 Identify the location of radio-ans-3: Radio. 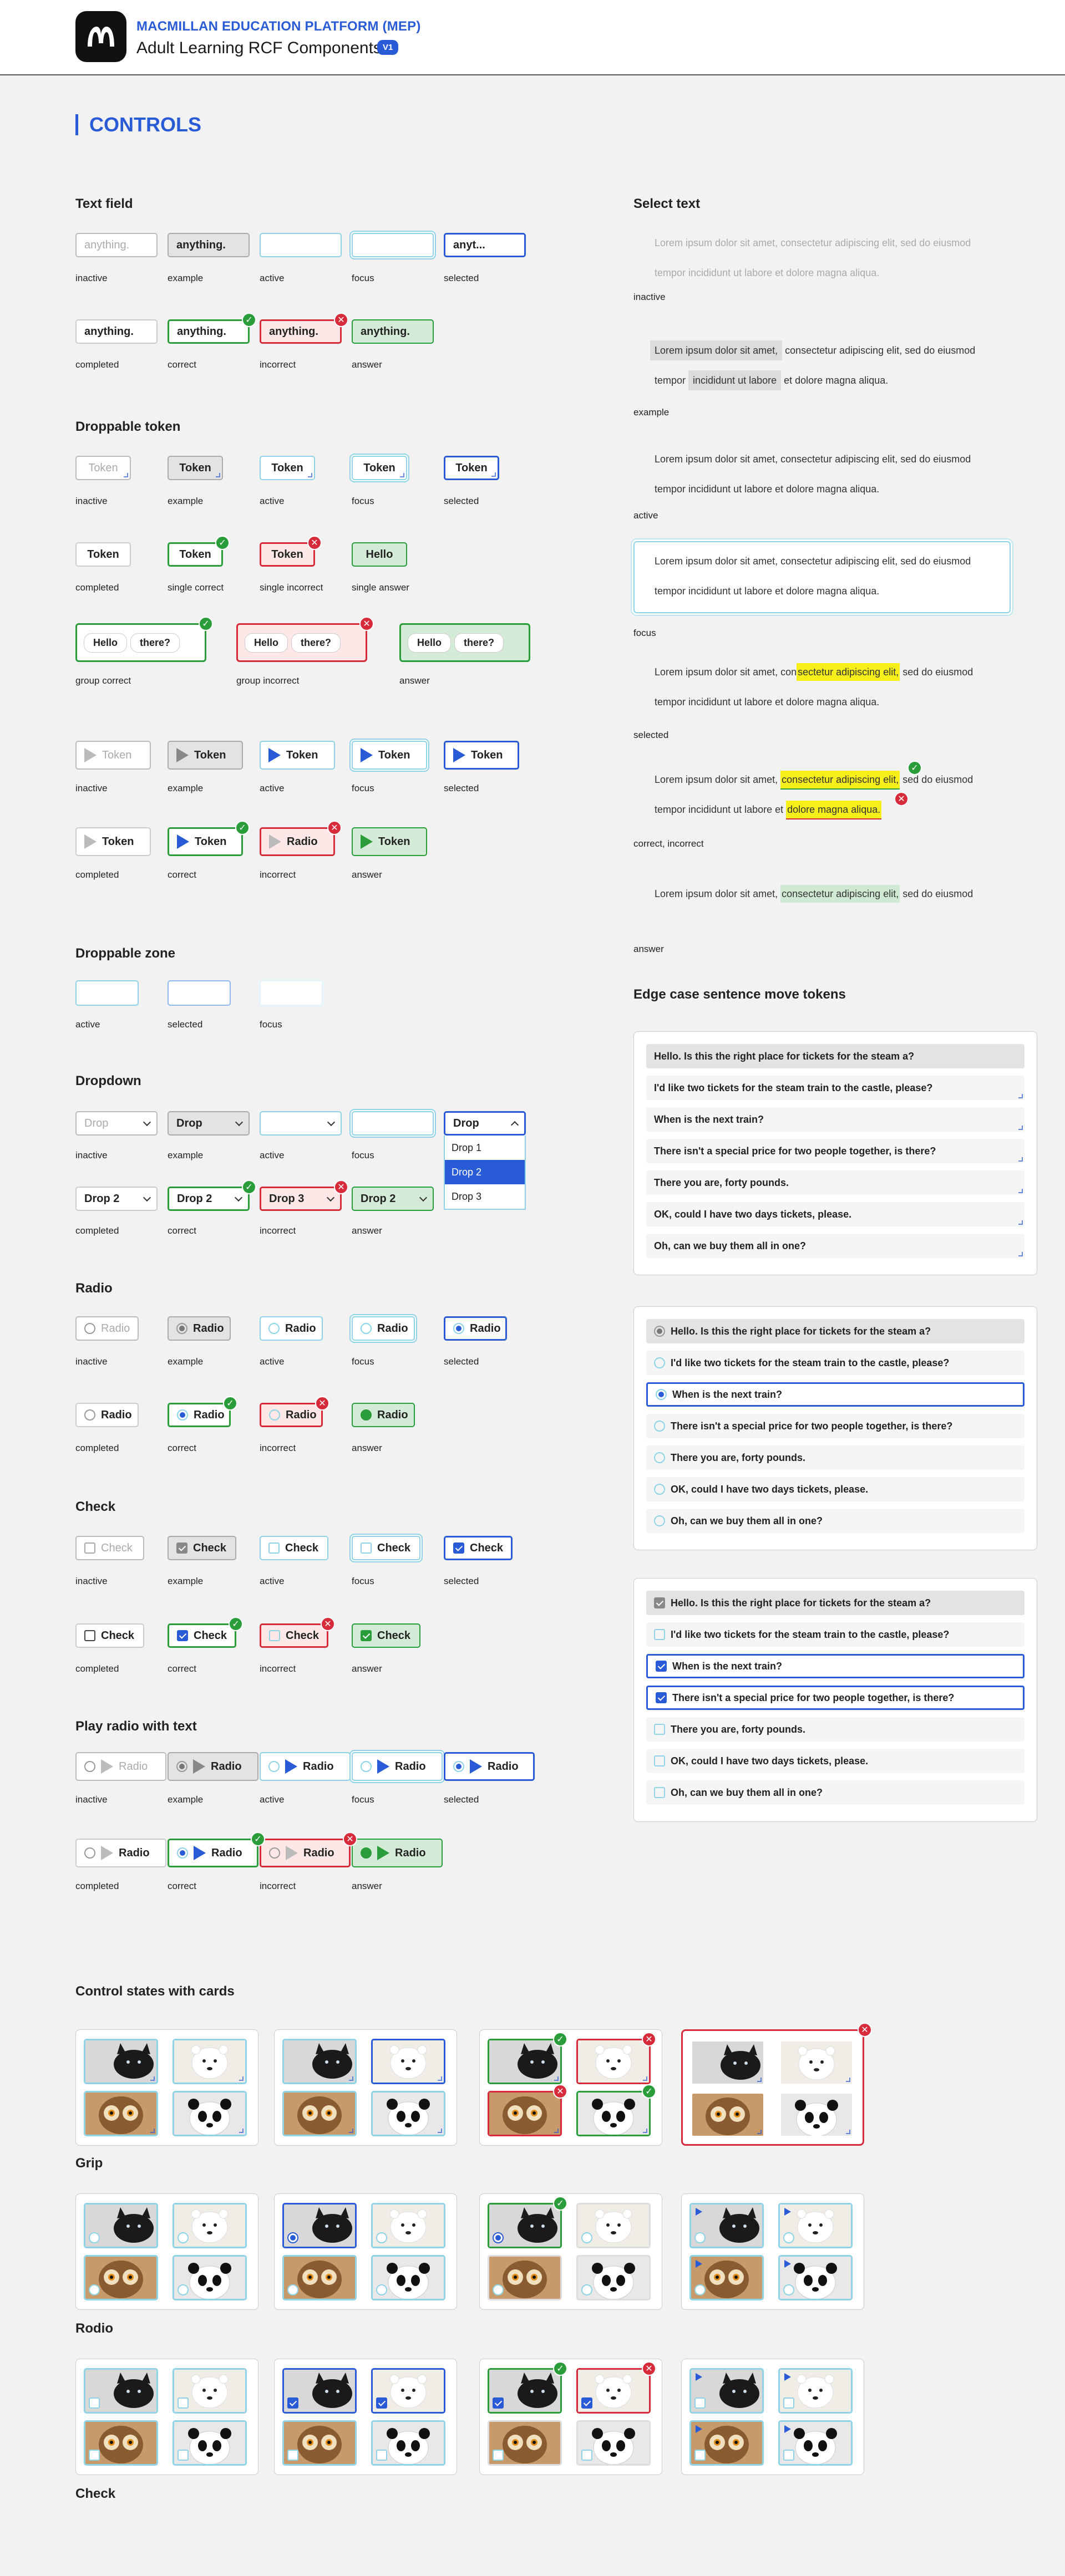
(383, 1415).